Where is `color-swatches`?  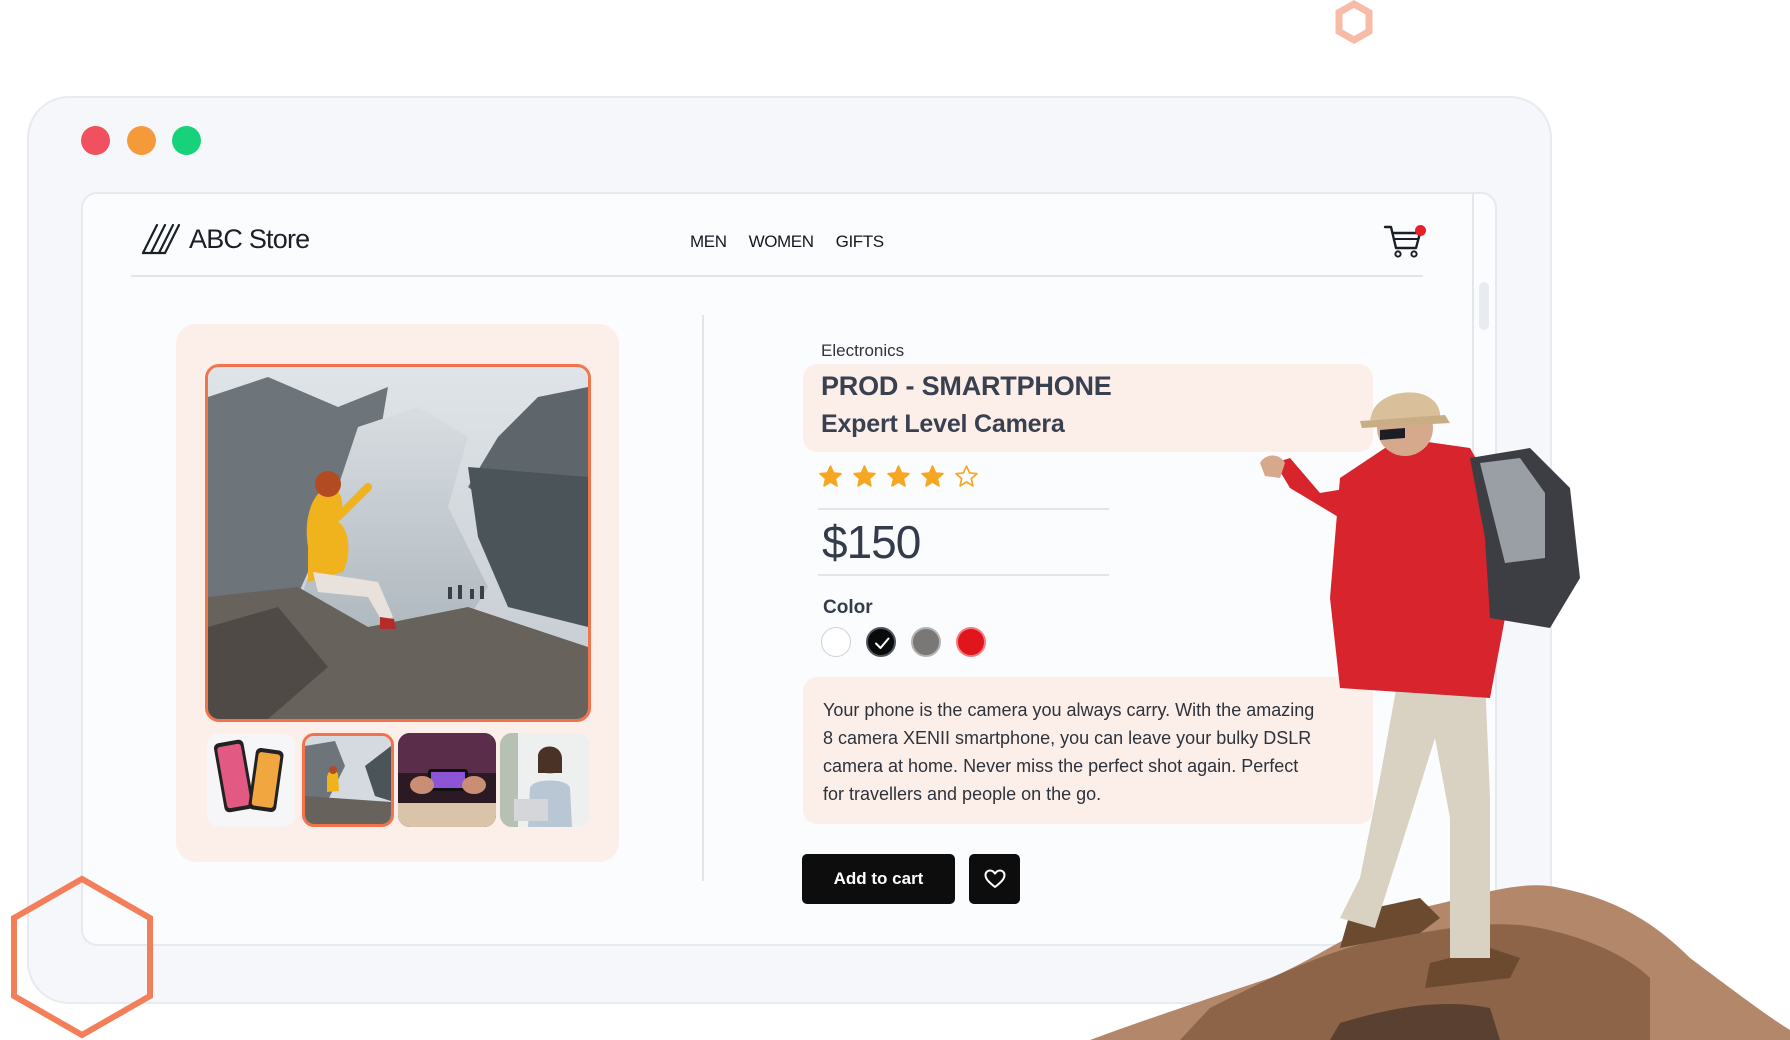
color-swatches is located at coordinates (903, 642).